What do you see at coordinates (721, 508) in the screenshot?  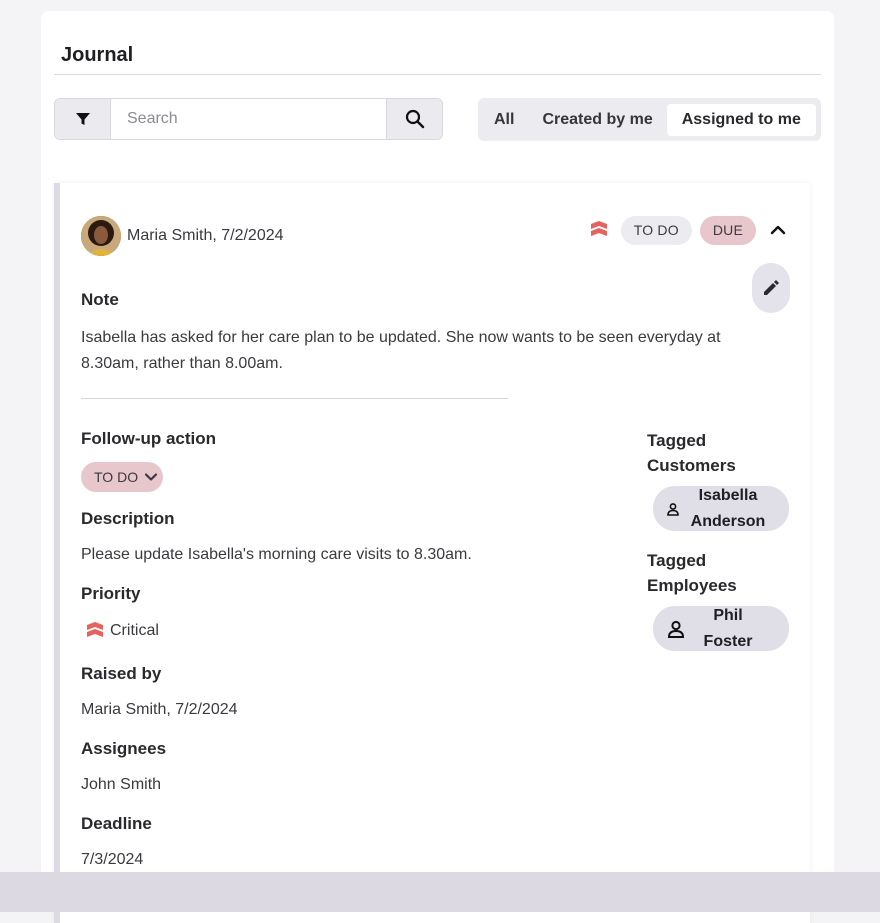 I see `tagged-customer-chip: Isabella Anderson` at bounding box center [721, 508].